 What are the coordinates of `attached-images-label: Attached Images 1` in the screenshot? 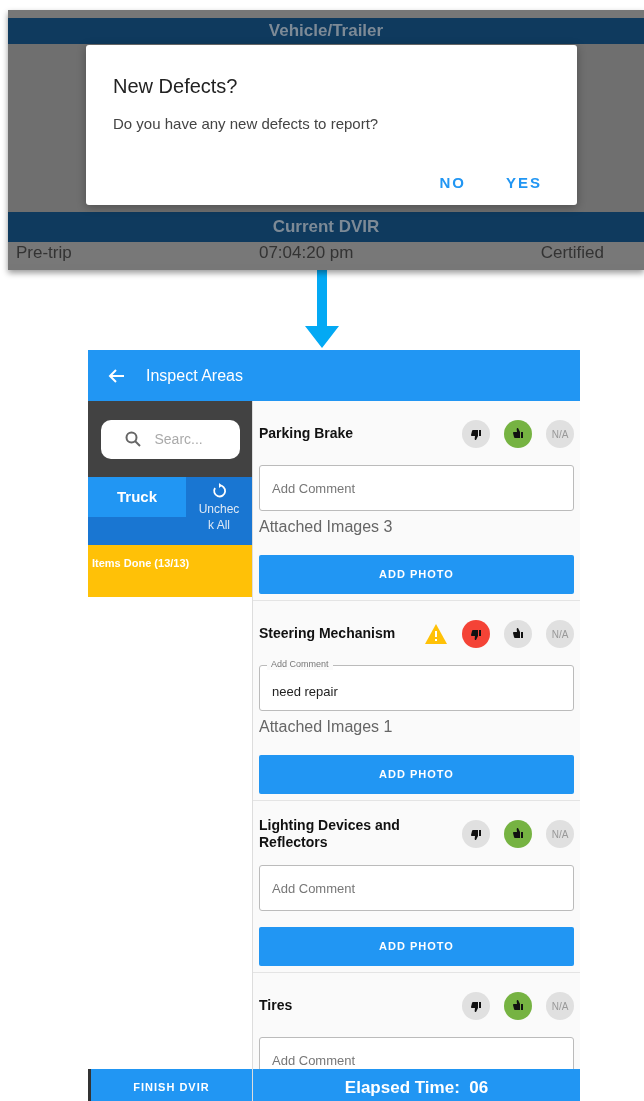 It's located at (326, 727).